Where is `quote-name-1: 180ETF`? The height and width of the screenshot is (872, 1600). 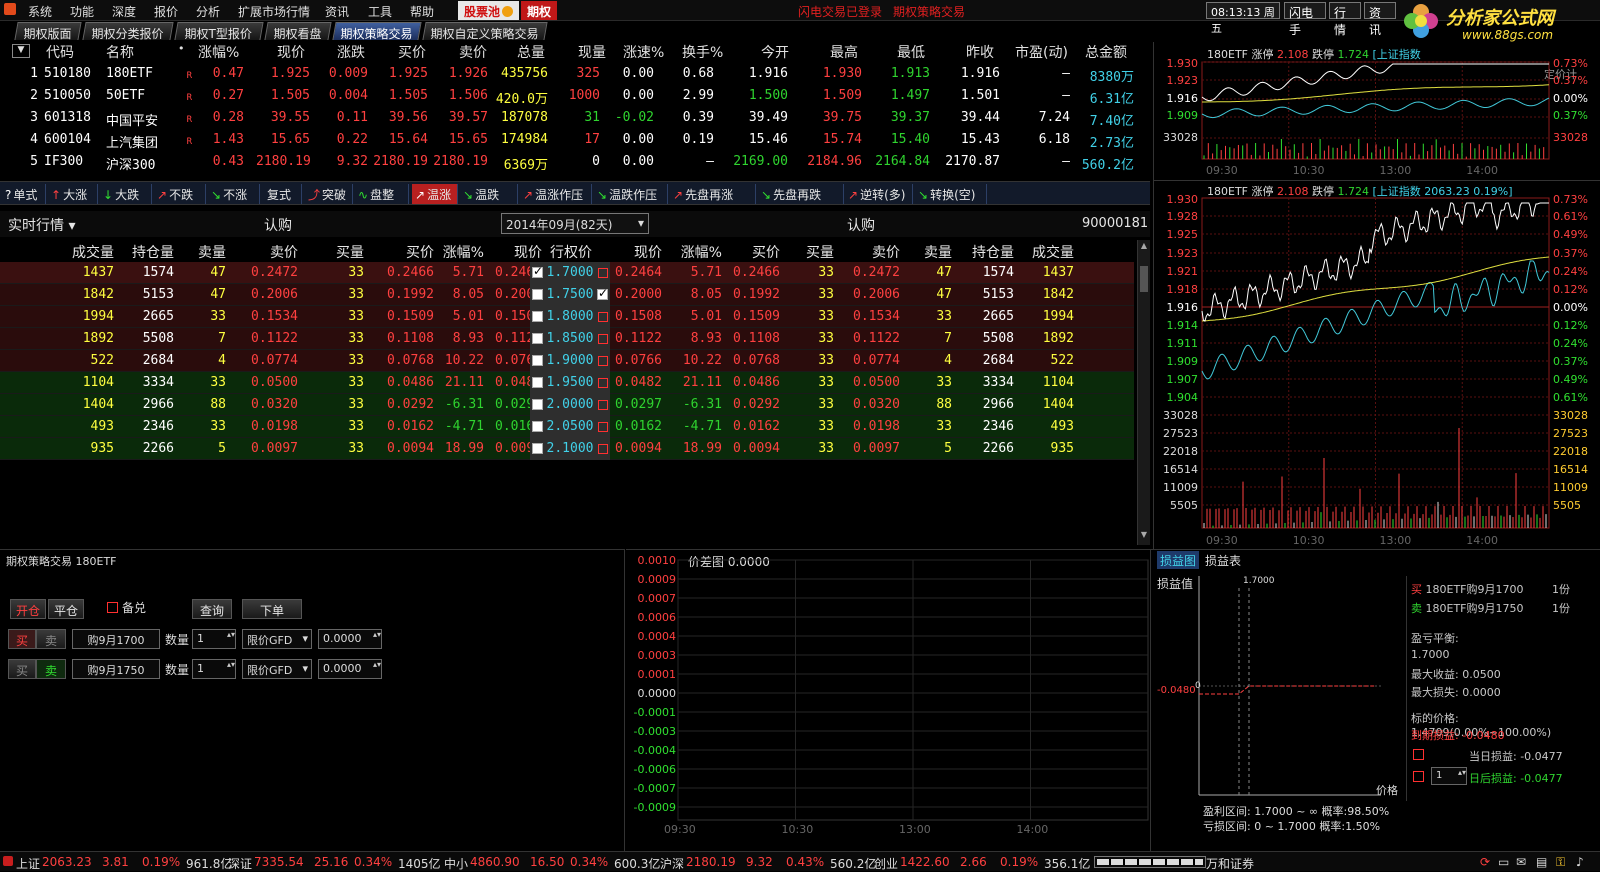
quote-name-1: 180ETF is located at coordinates (141, 73).